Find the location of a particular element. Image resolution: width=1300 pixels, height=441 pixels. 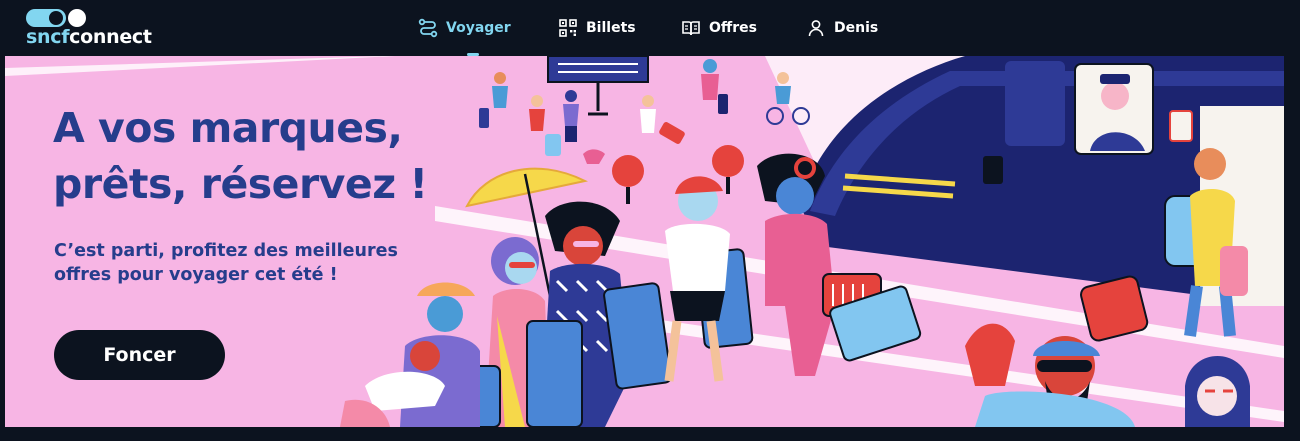

logo-wordmark: sncfconnect is located at coordinates (89, 37).